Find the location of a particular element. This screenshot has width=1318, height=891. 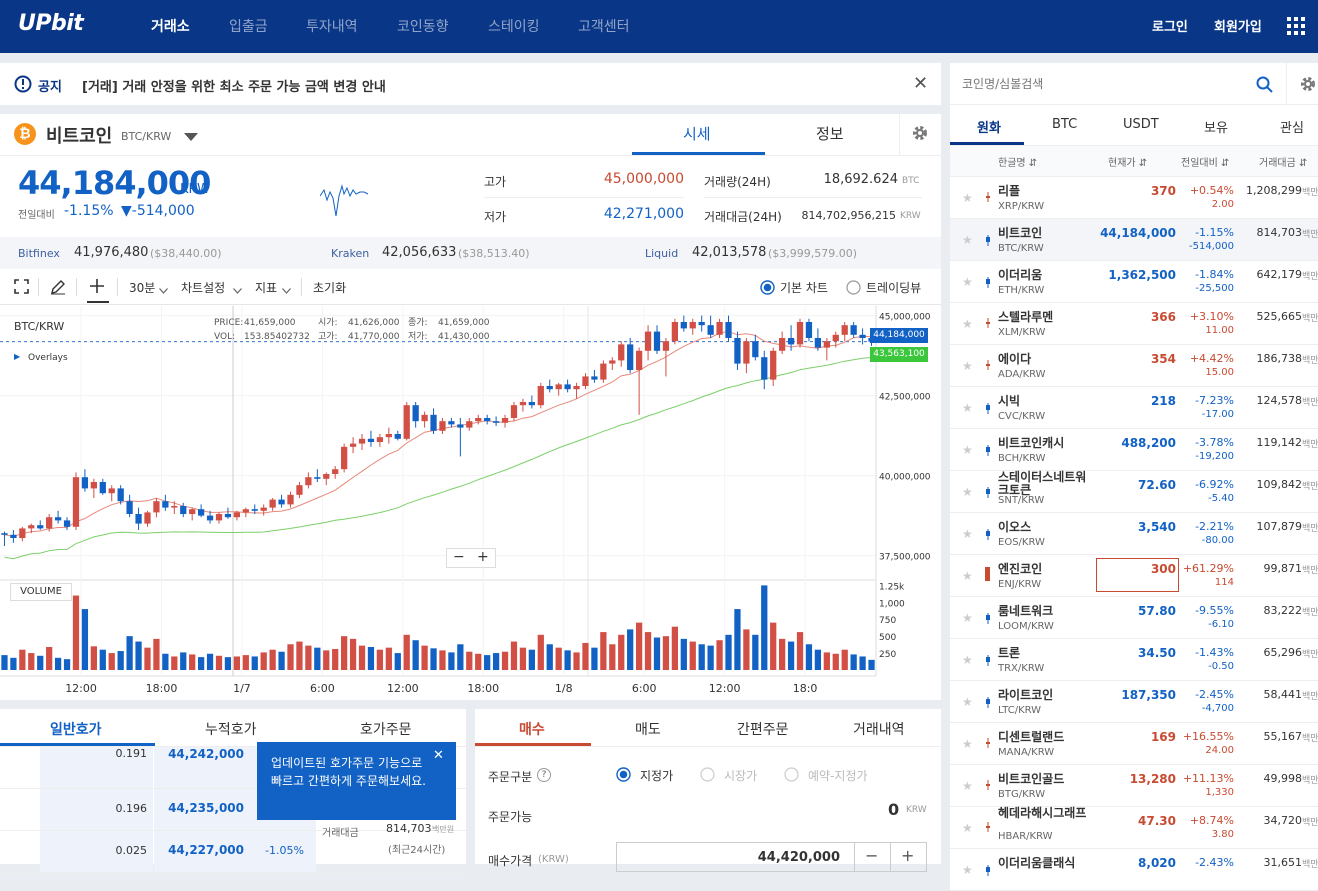

interval-dropdown: 30분 is located at coordinates (142, 287).